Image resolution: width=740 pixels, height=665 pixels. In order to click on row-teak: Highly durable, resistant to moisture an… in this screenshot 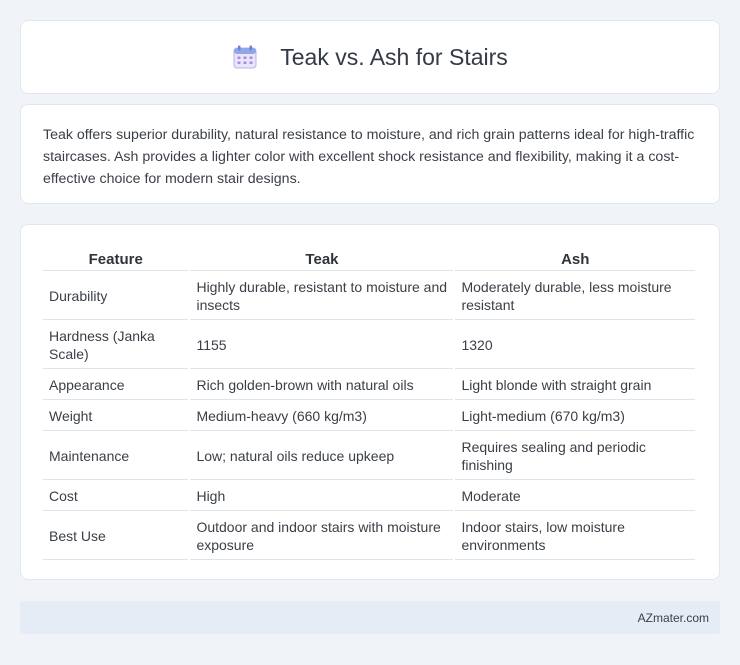, I will do `click(322, 296)`.